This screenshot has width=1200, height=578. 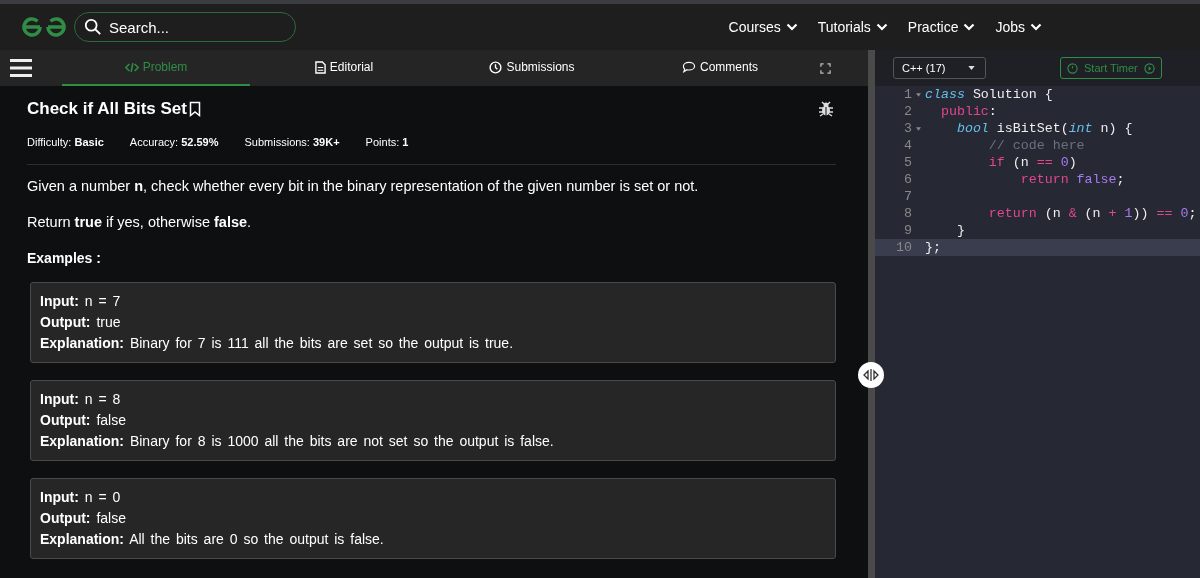 I want to click on code-line: return (n & (n + 1)) == 0;, so click(x=1092, y=213).